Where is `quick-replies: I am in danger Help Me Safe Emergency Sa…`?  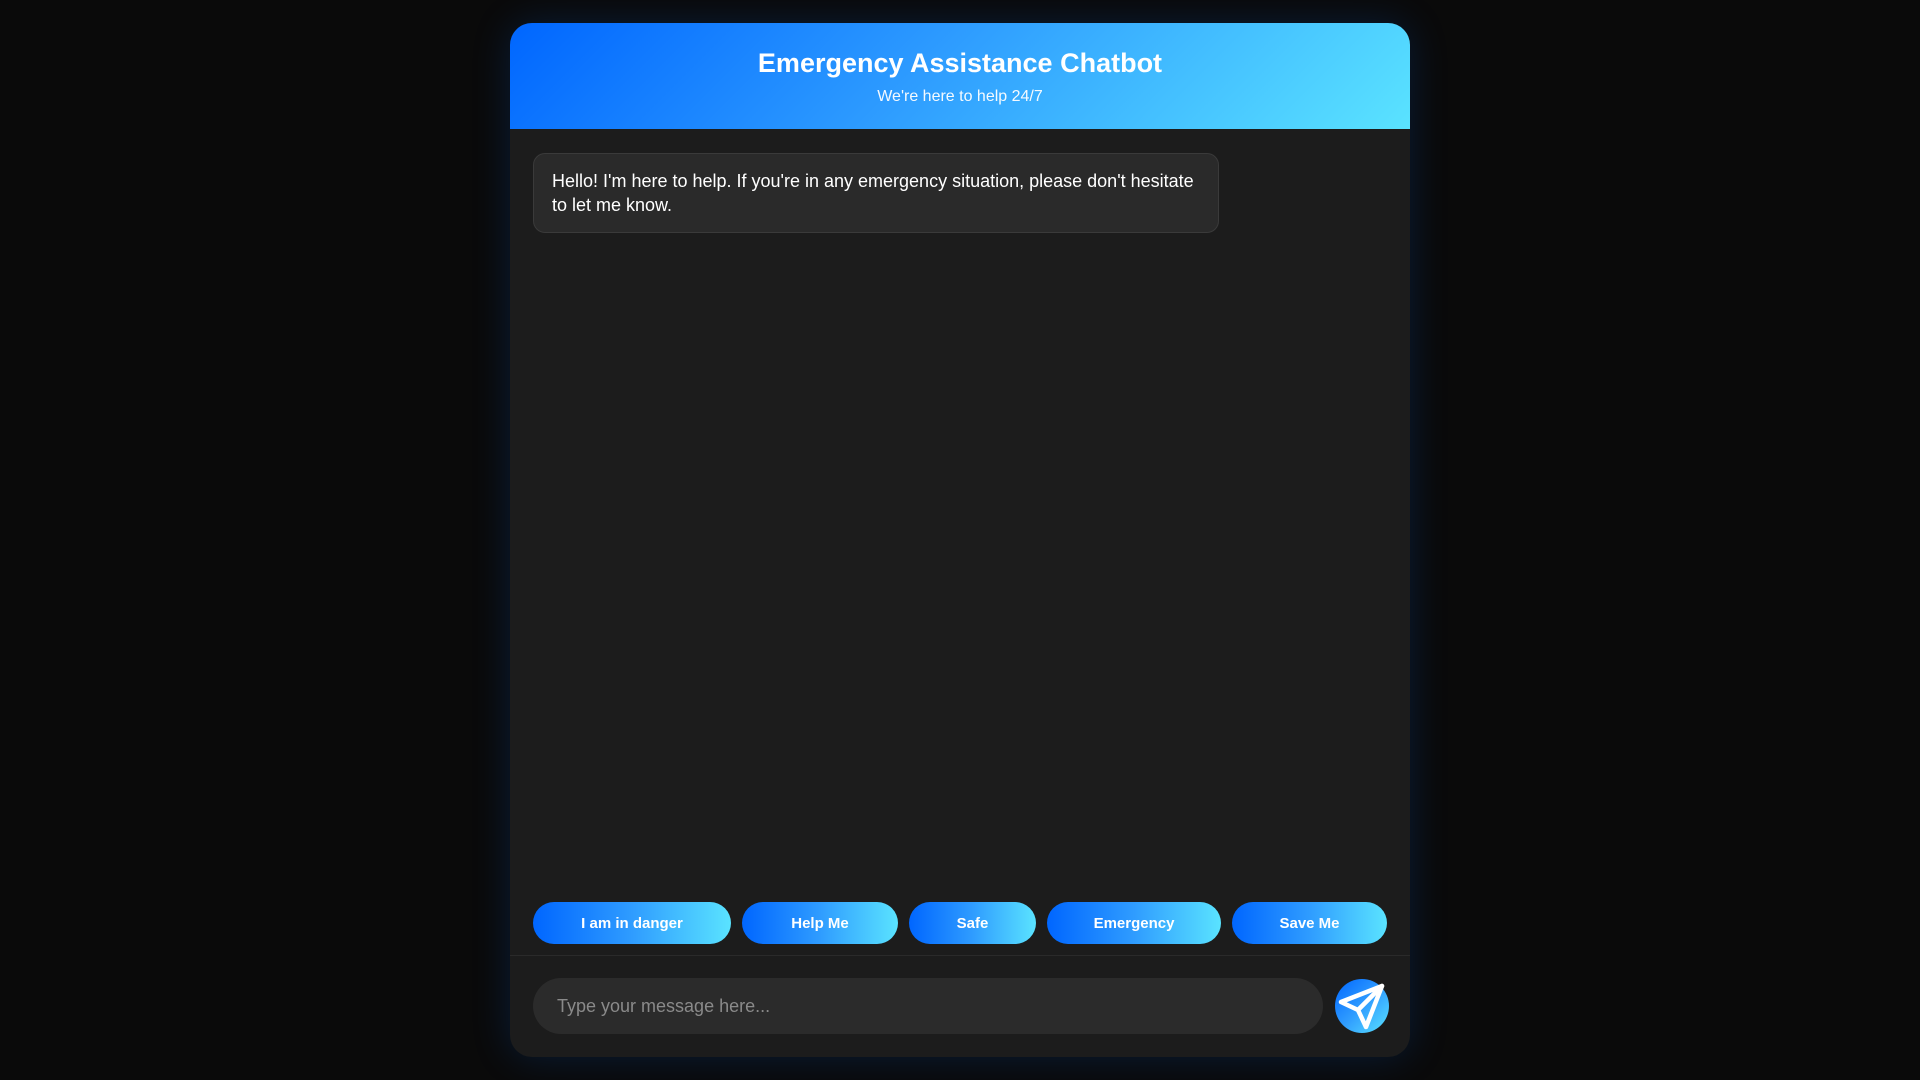 quick-replies: I am in danger Help Me Safe Emergency Sa… is located at coordinates (960, 923).